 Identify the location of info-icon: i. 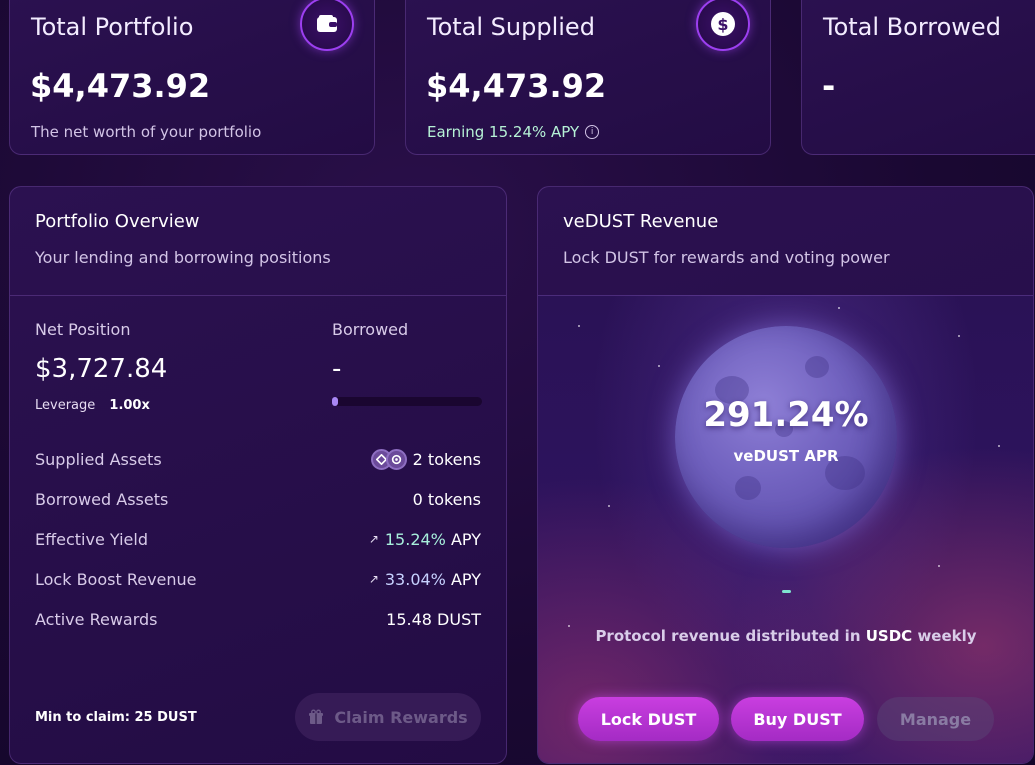
(592, 132).